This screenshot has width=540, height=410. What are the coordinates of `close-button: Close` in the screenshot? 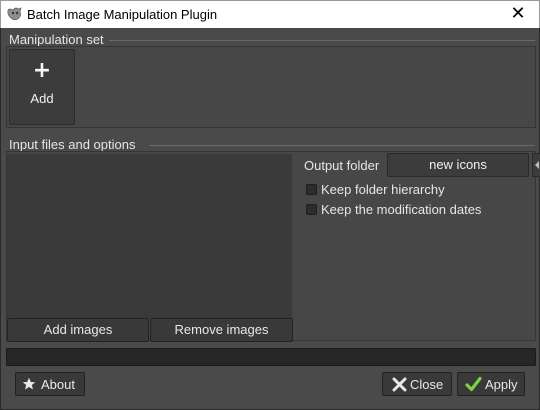 It's located at (417, 384).